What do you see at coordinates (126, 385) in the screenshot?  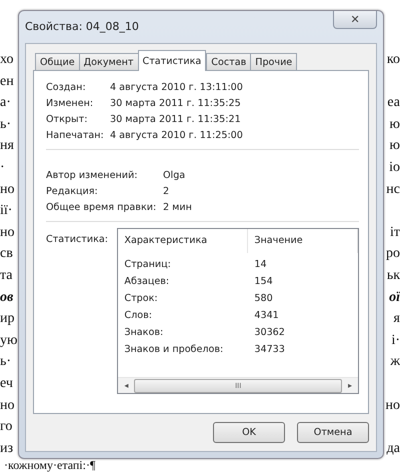 I see `scroll-left-arrow: ◂` at bounding box center [126, 385].